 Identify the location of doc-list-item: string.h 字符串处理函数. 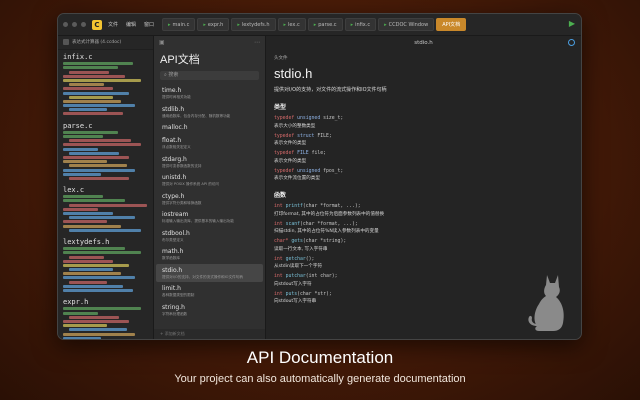
(209, 310).